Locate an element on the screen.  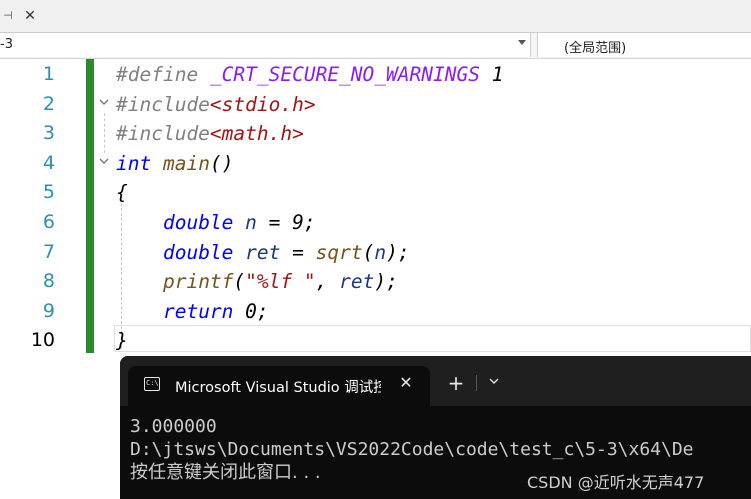
code-token: int is located at coordinates (134, 163).